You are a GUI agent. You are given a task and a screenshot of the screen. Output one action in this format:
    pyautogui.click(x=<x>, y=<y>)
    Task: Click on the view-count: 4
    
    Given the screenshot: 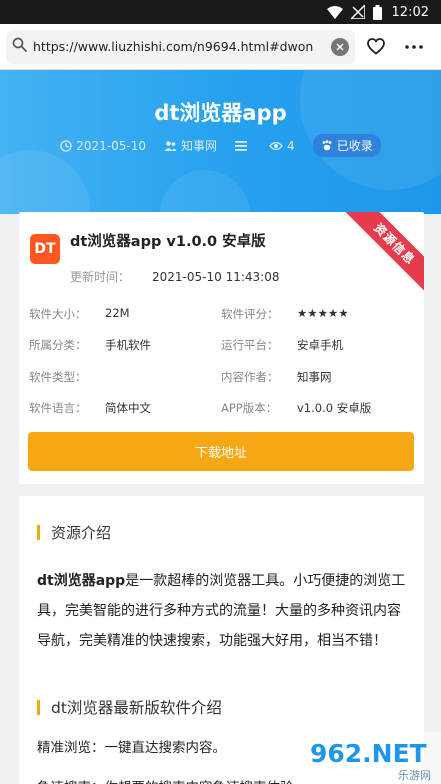 What is the action you would take?
    pyautogui.click(x=291, y=145)
    